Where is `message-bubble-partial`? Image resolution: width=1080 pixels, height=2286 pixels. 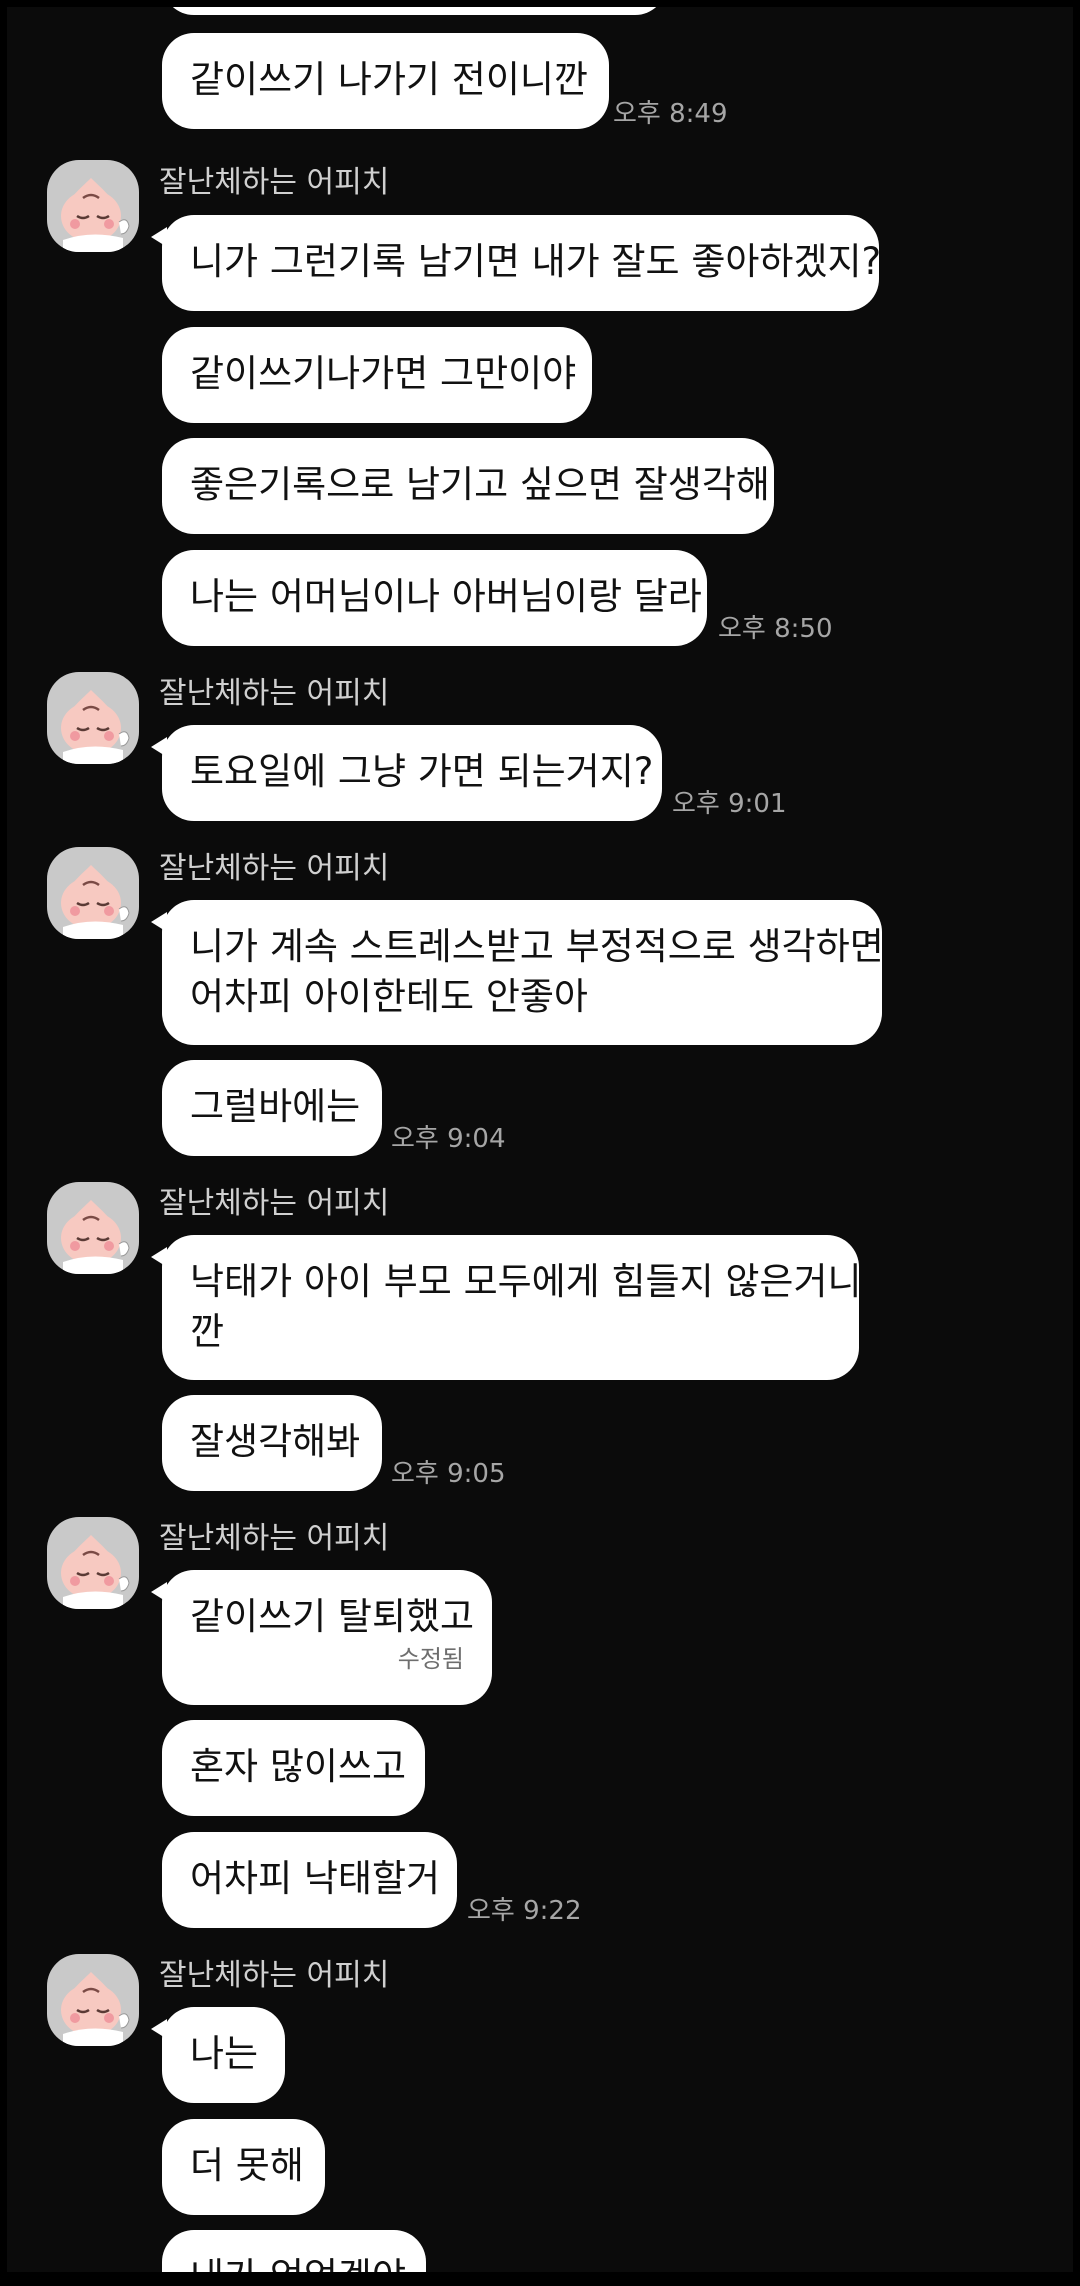 message-bubble-partial is located at coordinates (414, 11).